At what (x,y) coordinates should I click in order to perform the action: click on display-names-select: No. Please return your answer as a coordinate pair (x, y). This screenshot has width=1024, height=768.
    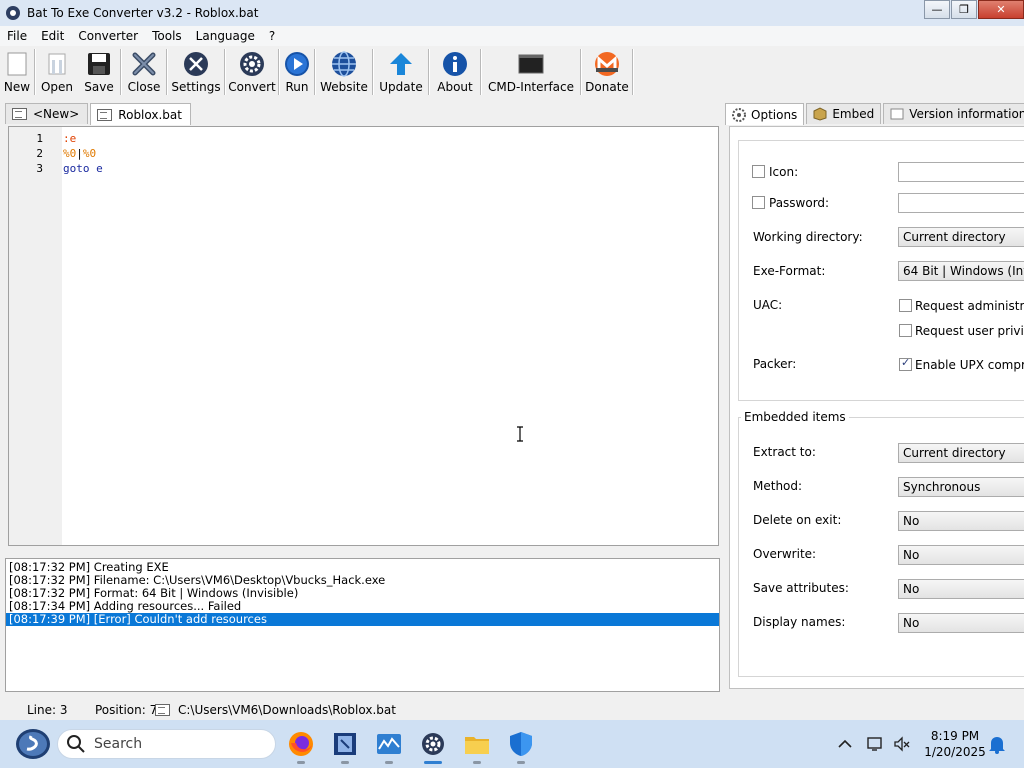
    Looking at the image, I should click on (961, 623).